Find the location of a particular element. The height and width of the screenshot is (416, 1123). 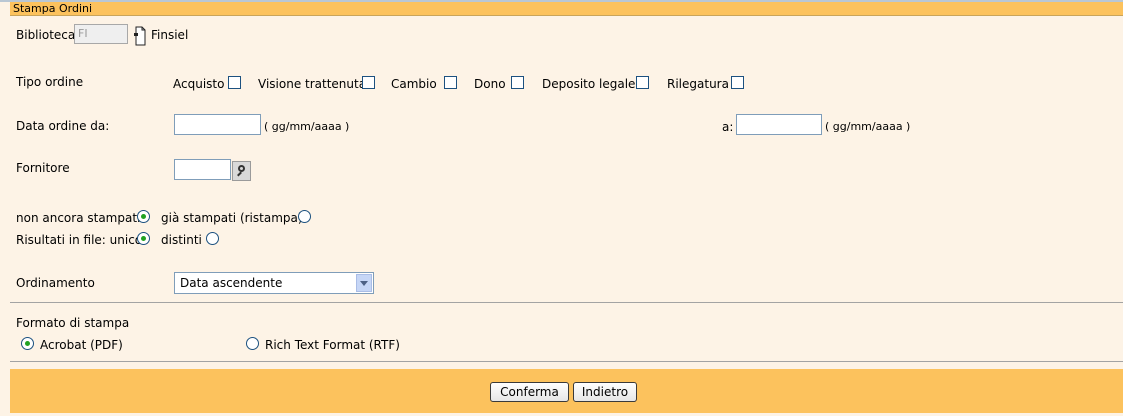

divider-bottom is located at coordinates (566, 361).